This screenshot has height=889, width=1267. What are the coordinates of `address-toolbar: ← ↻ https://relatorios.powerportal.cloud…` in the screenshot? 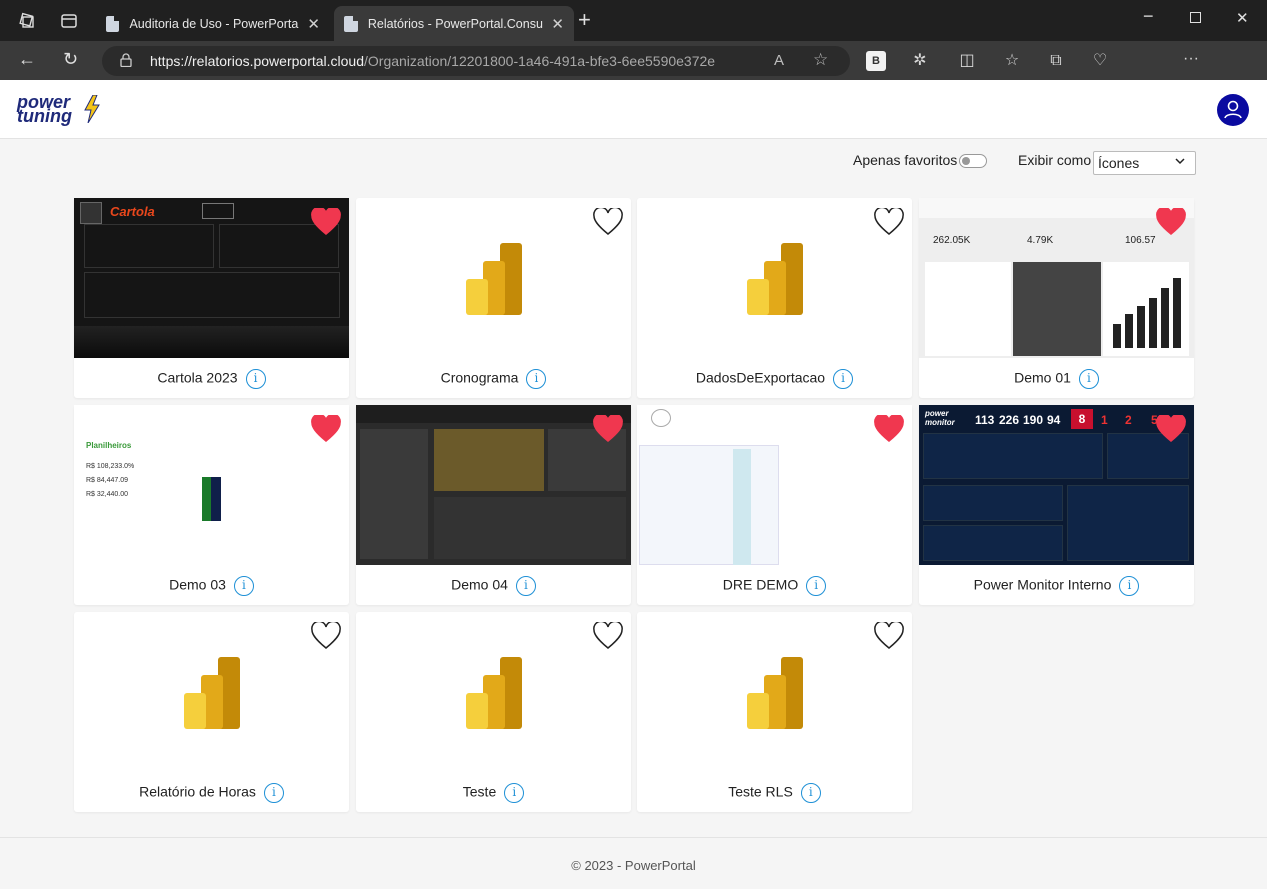 It's located at (633, 78).